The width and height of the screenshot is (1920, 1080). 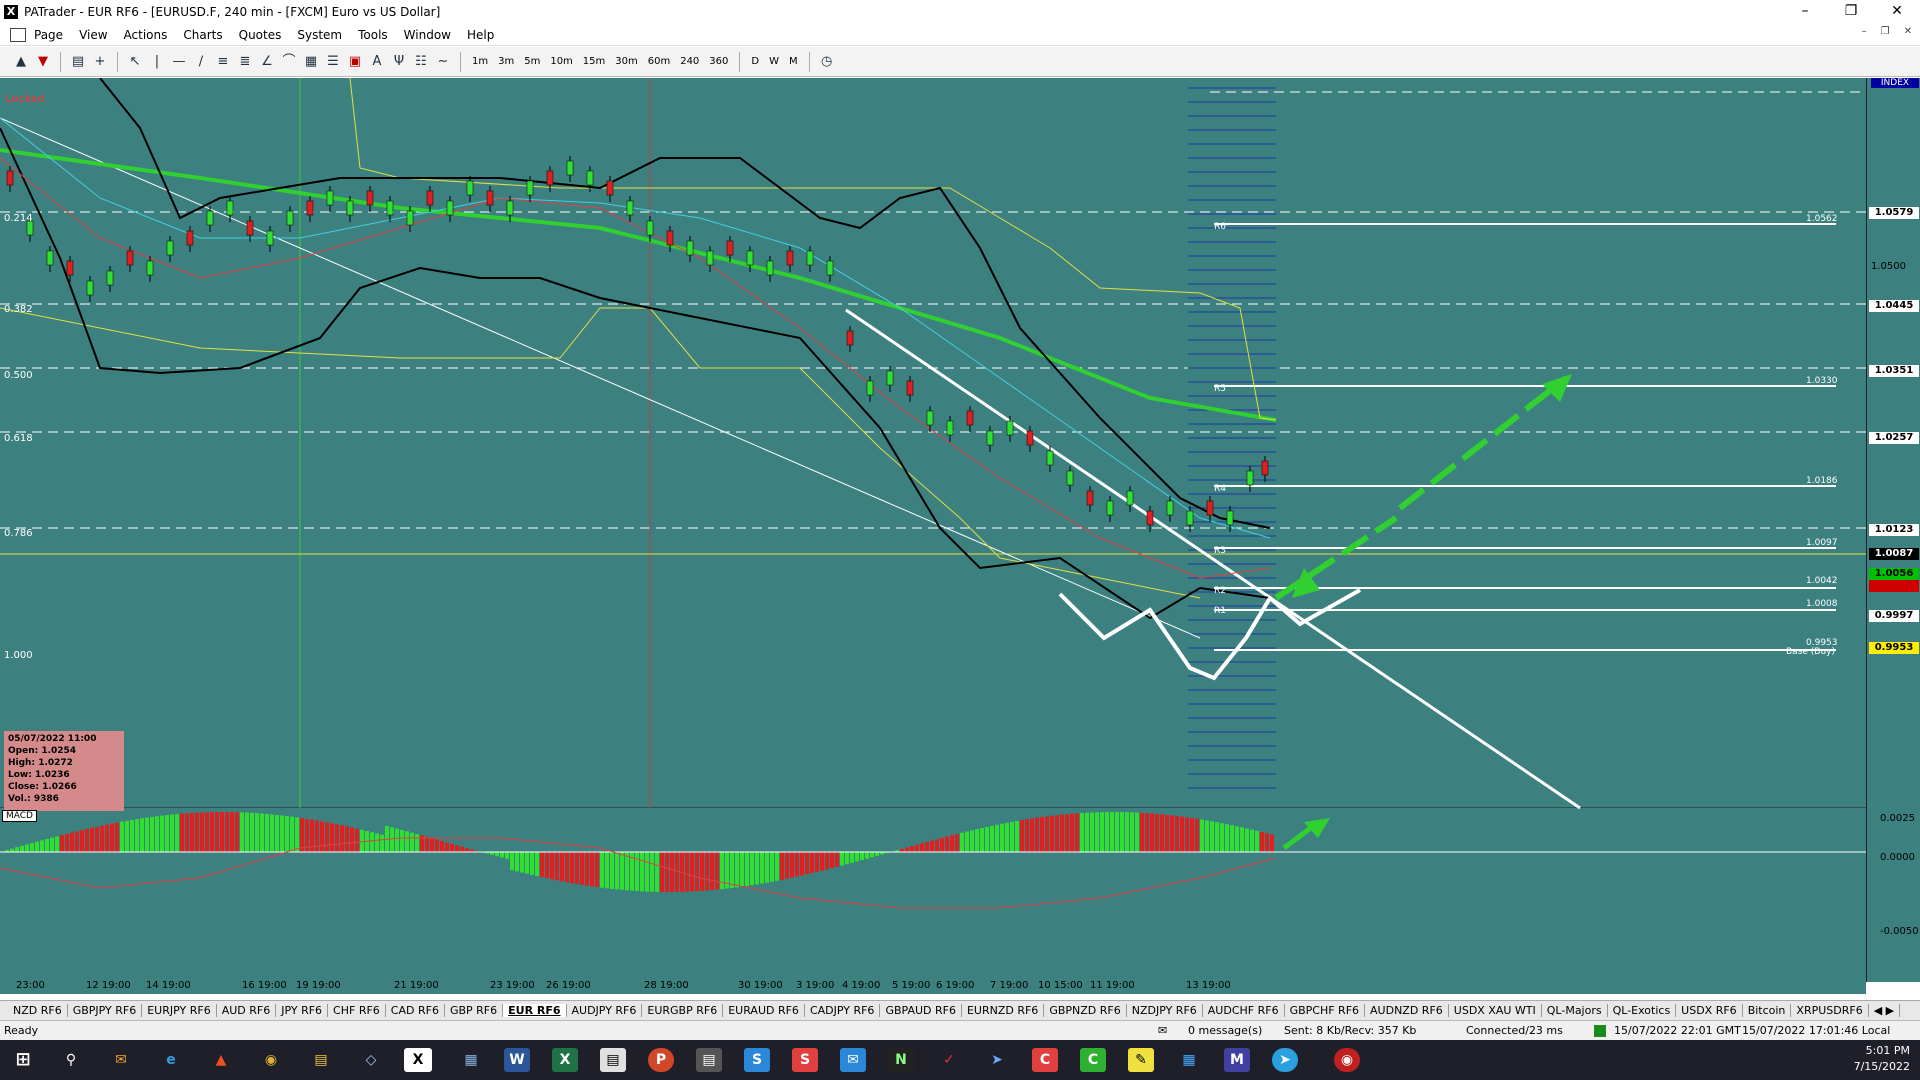 I want to click on indicator-icon: ∼, so click(x=443, y=62).